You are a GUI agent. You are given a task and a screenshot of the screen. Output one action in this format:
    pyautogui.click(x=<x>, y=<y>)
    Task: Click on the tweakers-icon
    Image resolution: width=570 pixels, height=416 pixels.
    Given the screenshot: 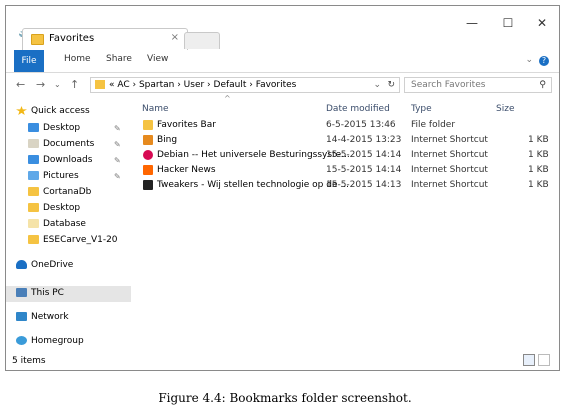 What is the action you would take?
    pyautogui.click(x=148, y=185)
    